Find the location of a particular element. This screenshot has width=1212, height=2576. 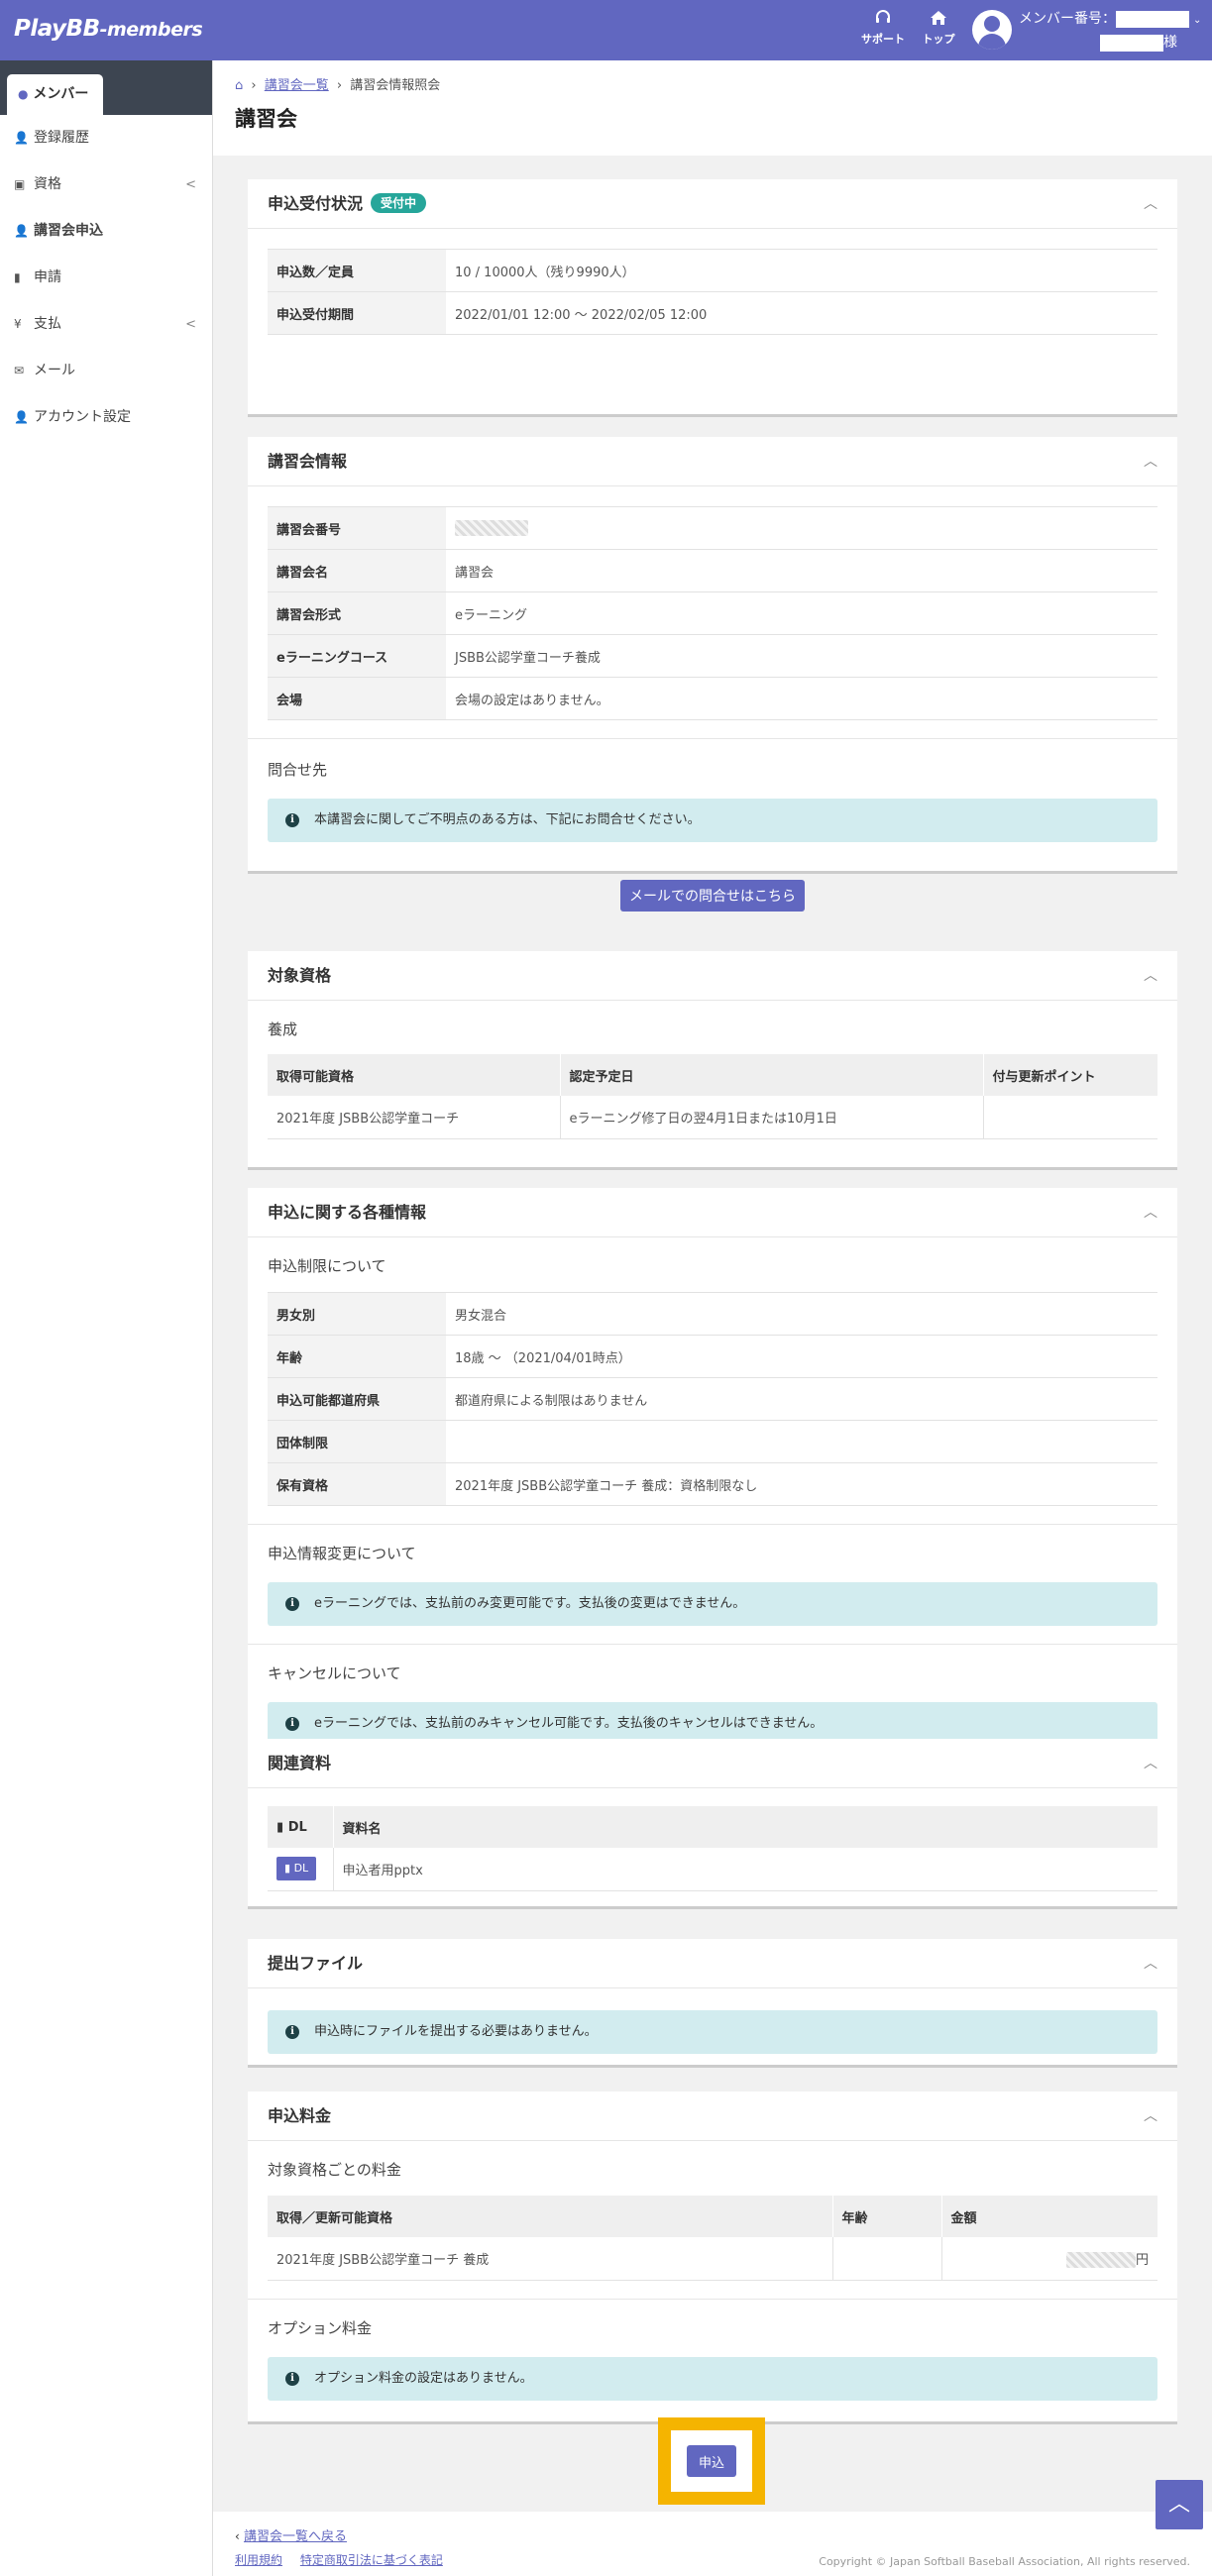

user-check-icon: 👤 is located at coordinates (22, 231).